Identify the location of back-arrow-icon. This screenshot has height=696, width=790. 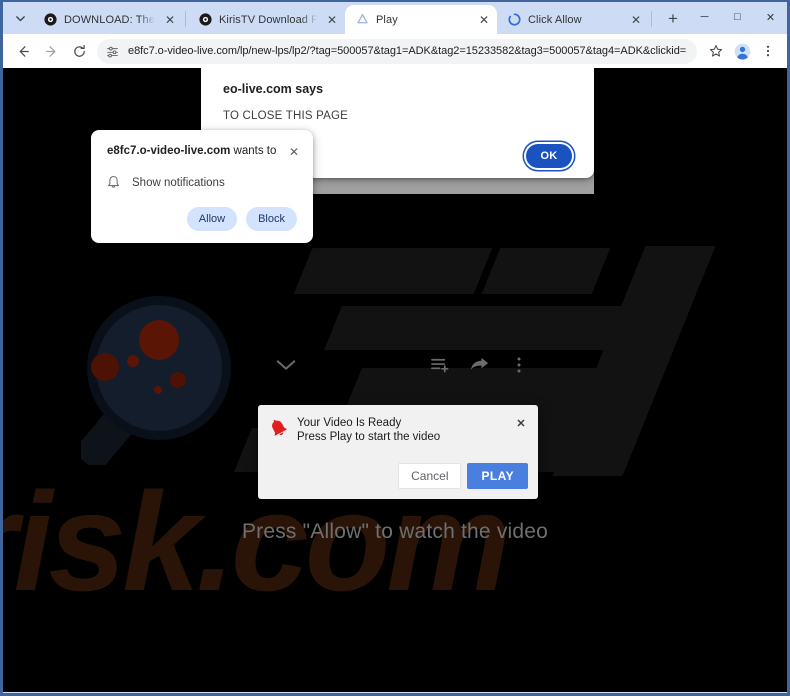
(24, 51).